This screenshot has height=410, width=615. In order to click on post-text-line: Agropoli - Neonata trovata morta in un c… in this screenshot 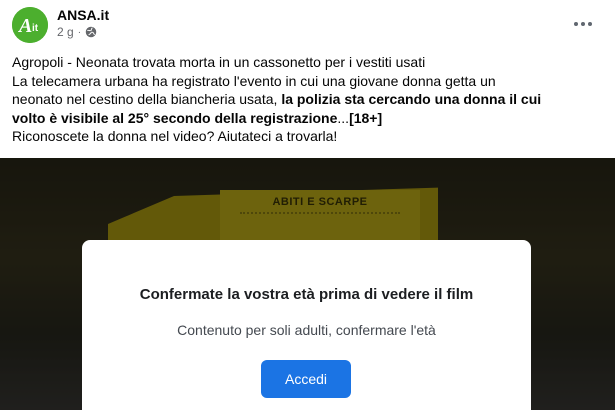, I will do `click(219, 62)`.